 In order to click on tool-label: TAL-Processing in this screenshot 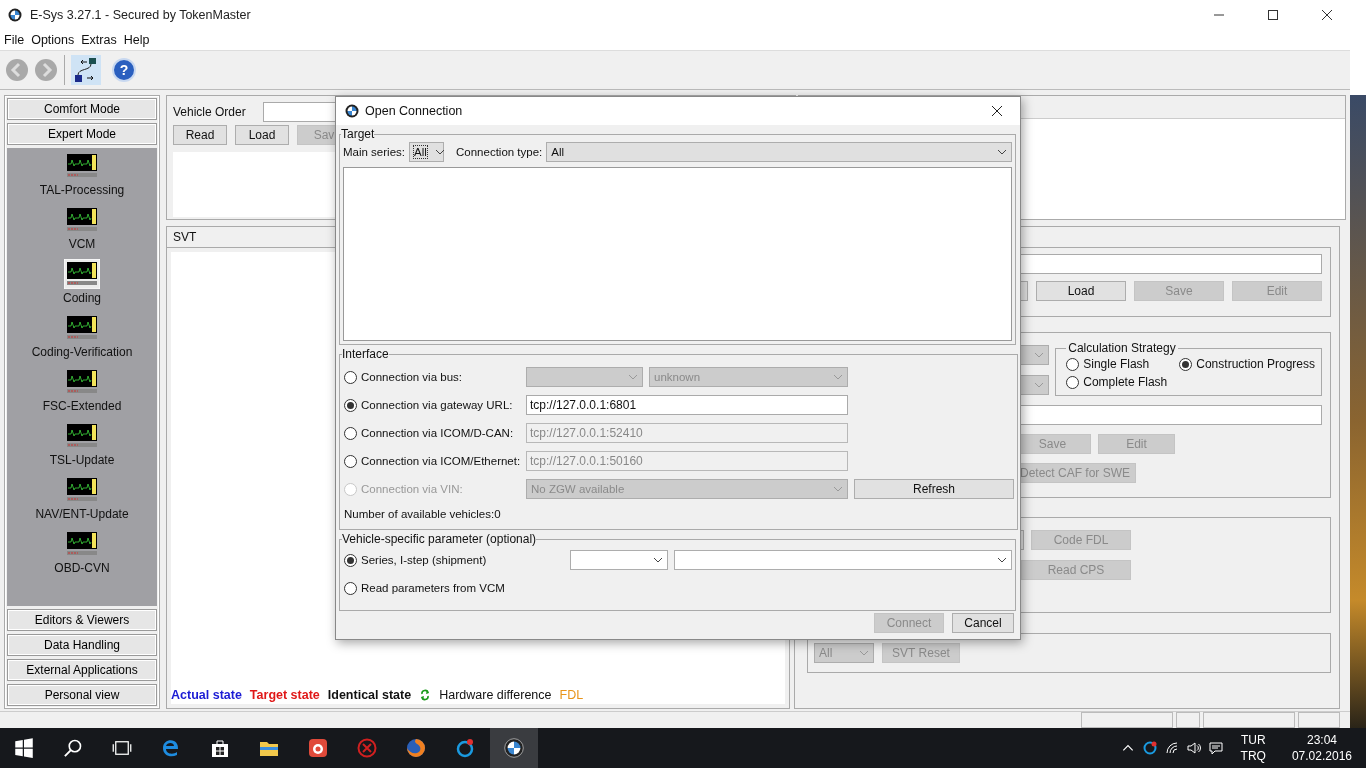, I will do `click(82, 190)`.